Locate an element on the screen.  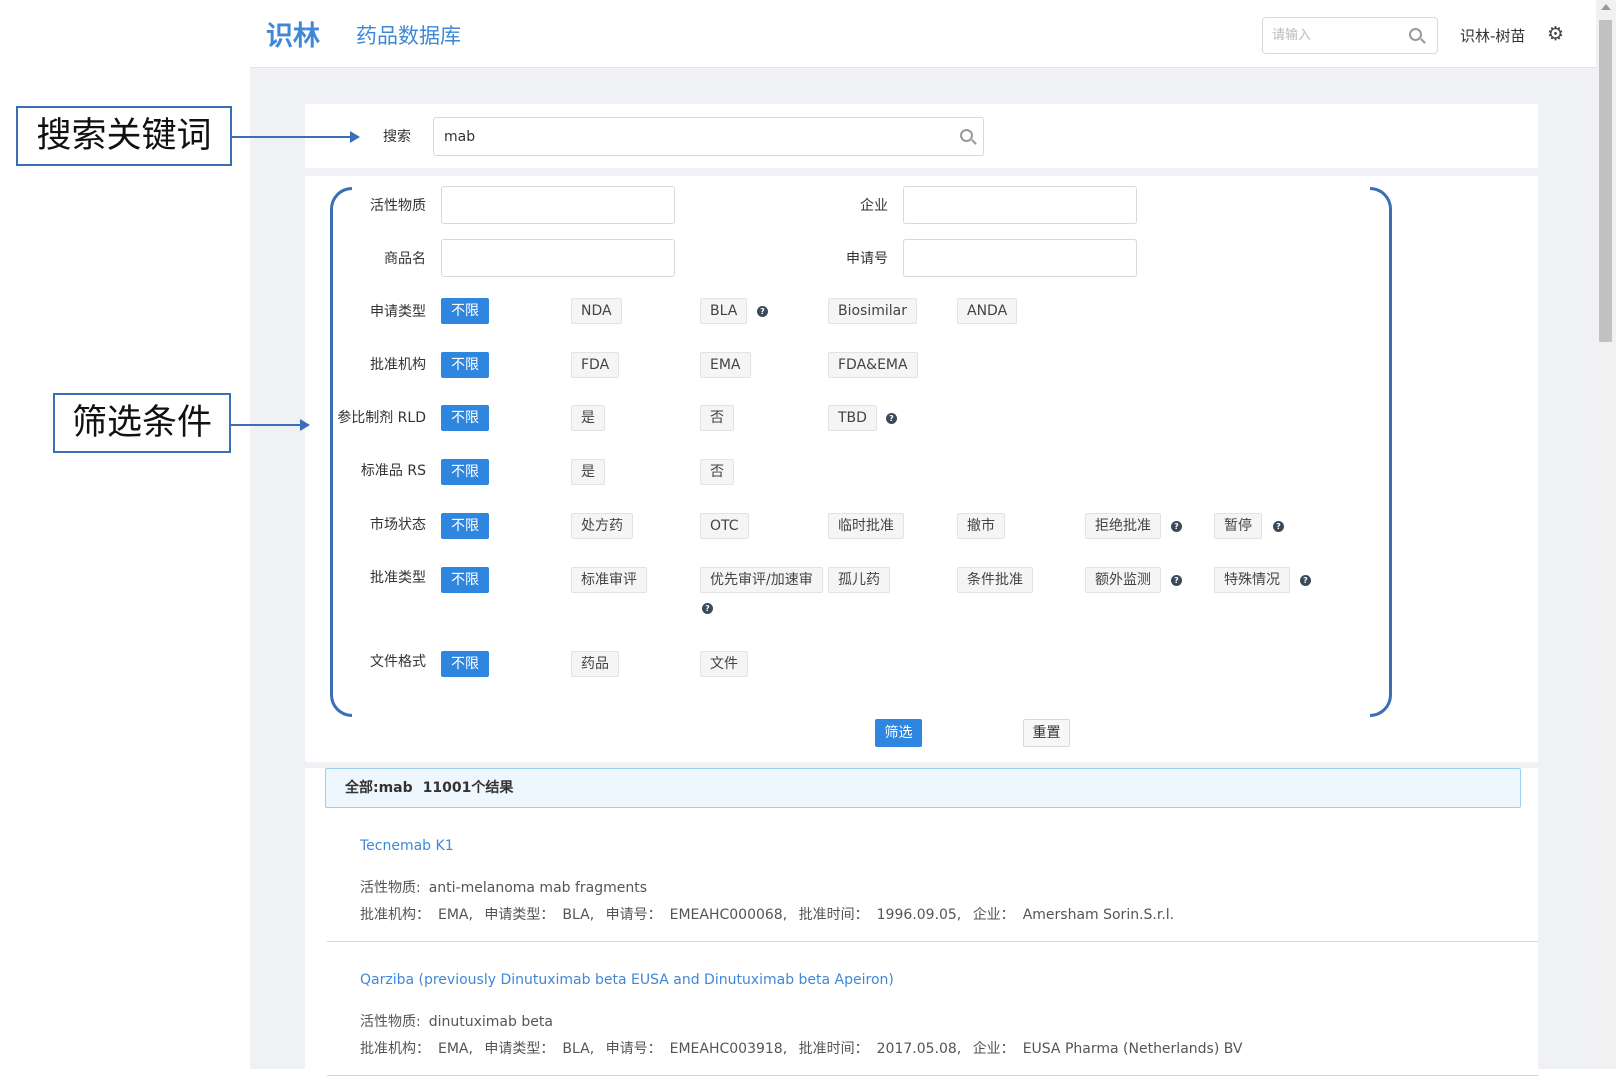
result-active-line: 活性物质: dinutuximab beta is located at coordinates (460, 1021).